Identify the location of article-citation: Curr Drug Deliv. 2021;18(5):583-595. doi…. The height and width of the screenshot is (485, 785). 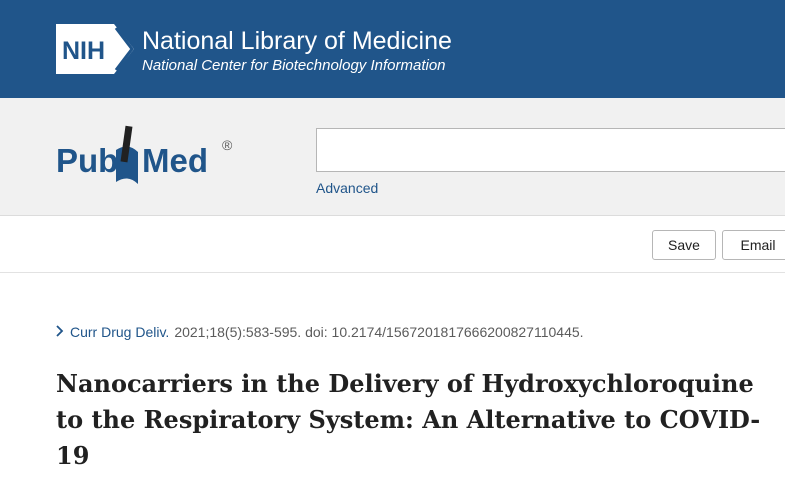
(320, 332).